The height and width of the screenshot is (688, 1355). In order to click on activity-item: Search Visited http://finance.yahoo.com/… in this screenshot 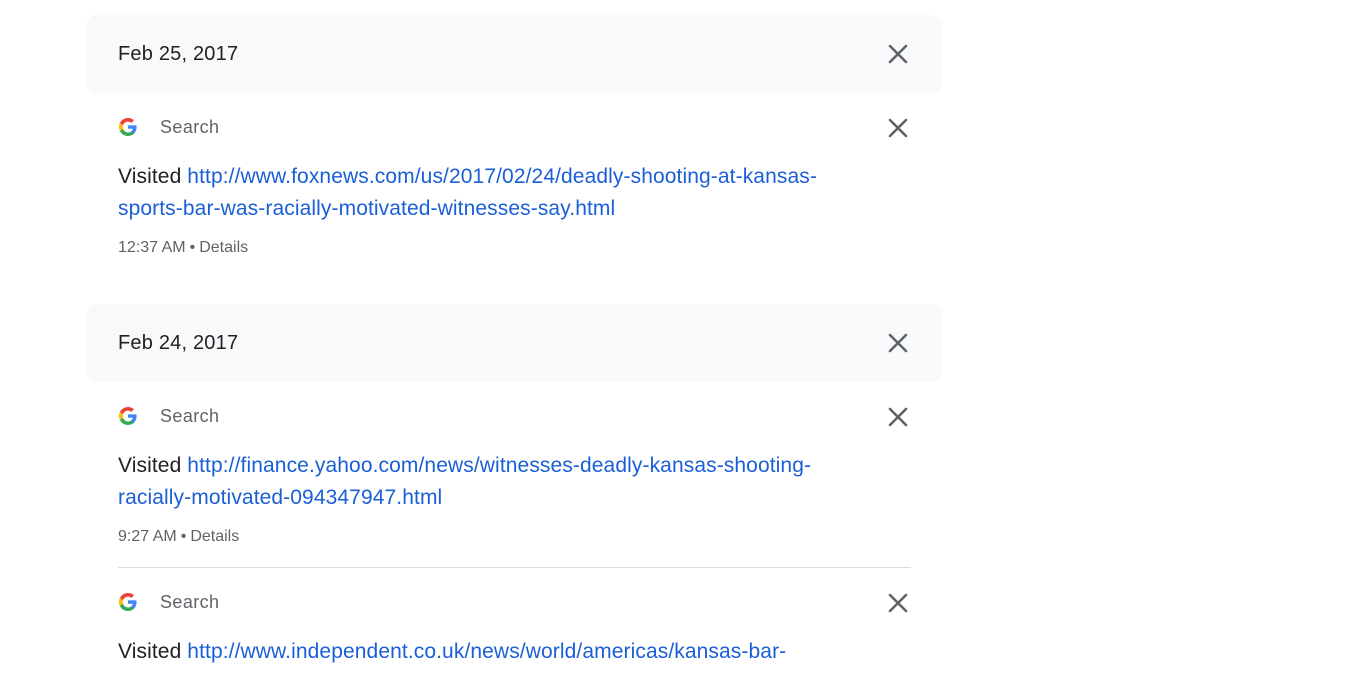, I will do `click(514, 475)`.